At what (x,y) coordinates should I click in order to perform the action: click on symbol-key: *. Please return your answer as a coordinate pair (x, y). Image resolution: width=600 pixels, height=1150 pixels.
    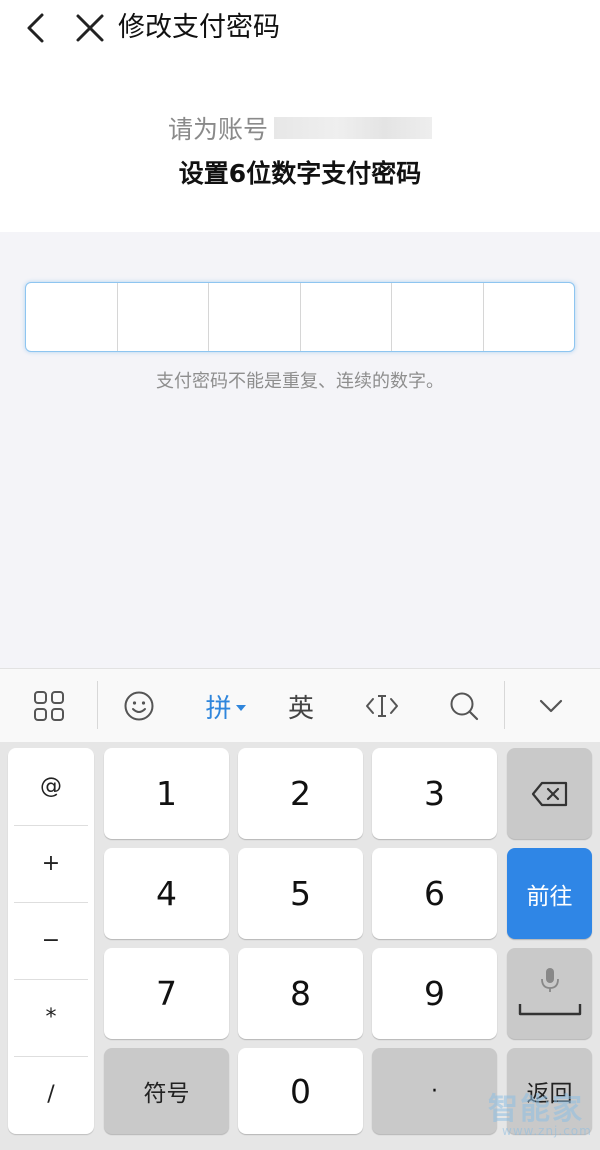
    Looking at the image, I should click on (51, 1017).